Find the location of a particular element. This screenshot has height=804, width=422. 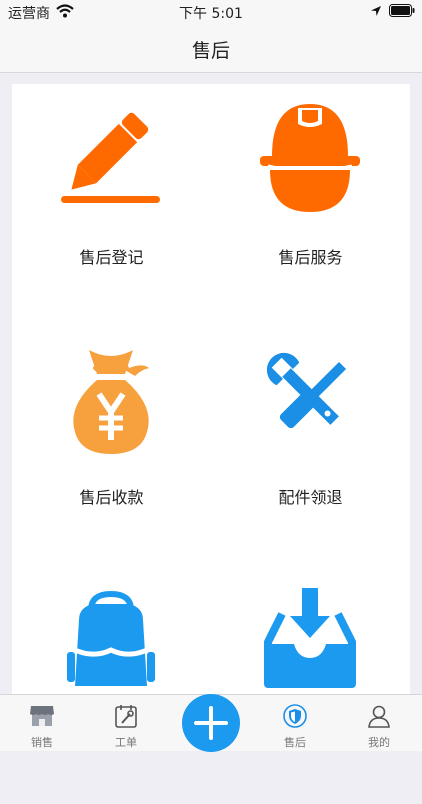

page-title: 售后 is located at coordinates (210, 51).